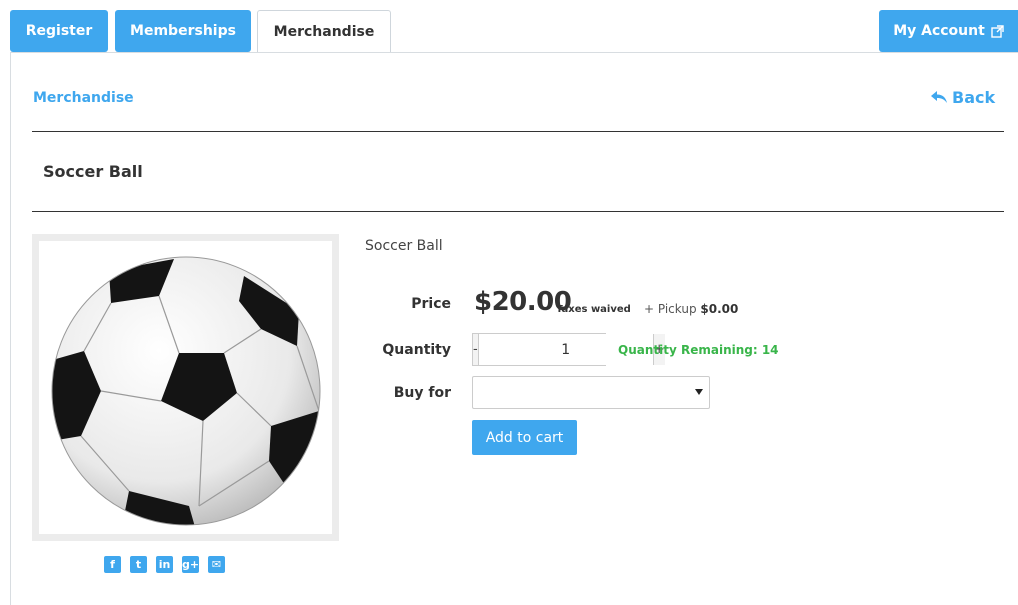  I want to click on email-icon: ✉, so click(216, 564).